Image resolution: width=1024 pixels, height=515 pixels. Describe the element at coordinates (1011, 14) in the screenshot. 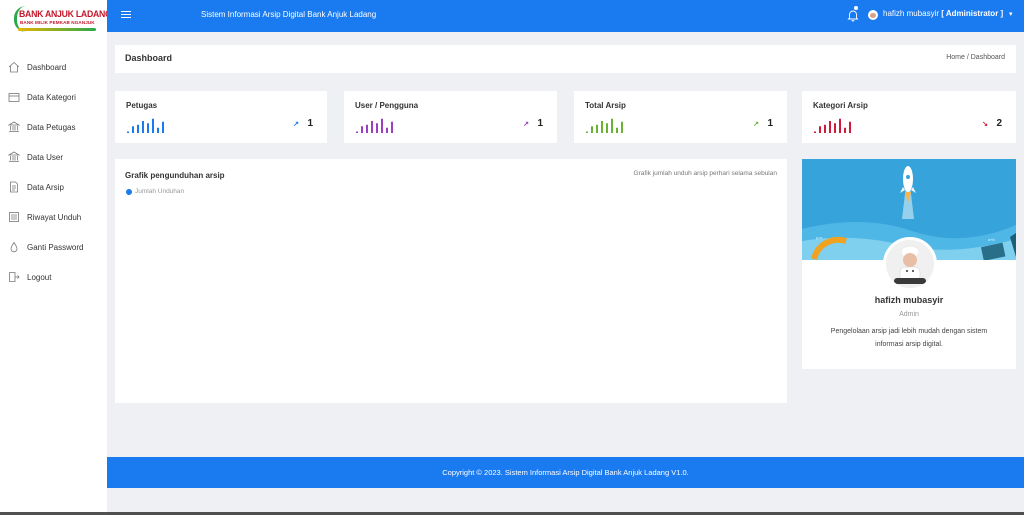

I see `chevron-down-icon: ▾` at that location.